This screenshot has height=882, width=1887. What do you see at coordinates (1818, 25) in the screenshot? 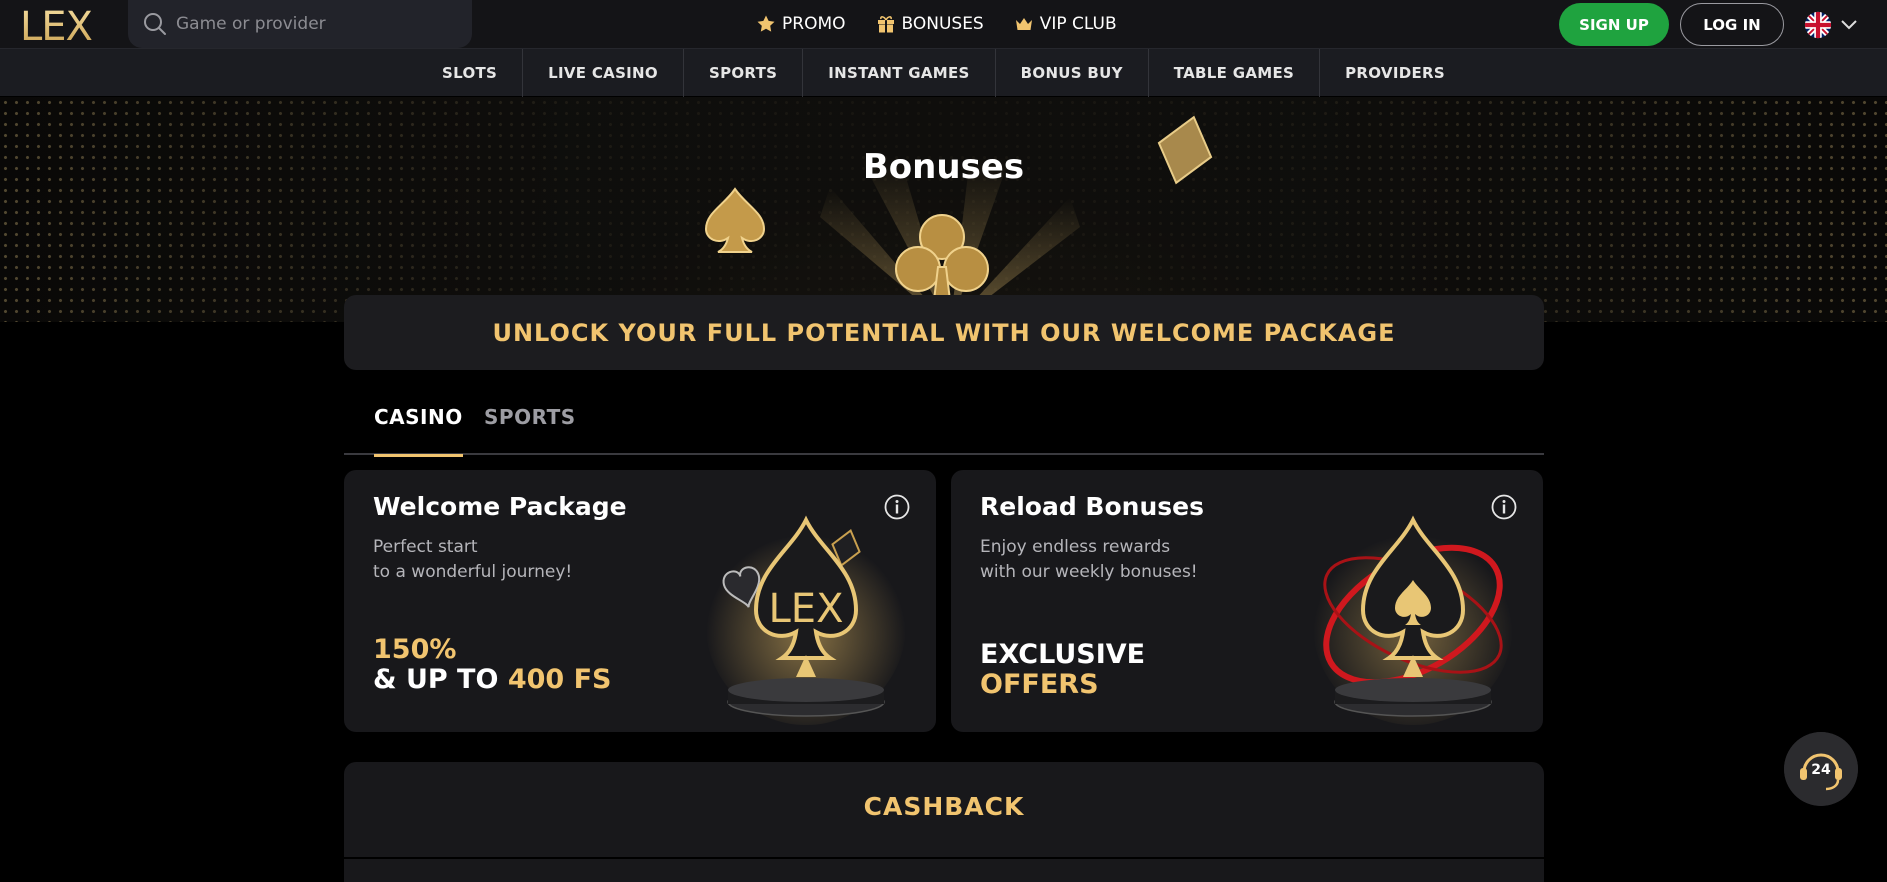
I see `uk-flag-icon` at bounding box center [1818, 25].